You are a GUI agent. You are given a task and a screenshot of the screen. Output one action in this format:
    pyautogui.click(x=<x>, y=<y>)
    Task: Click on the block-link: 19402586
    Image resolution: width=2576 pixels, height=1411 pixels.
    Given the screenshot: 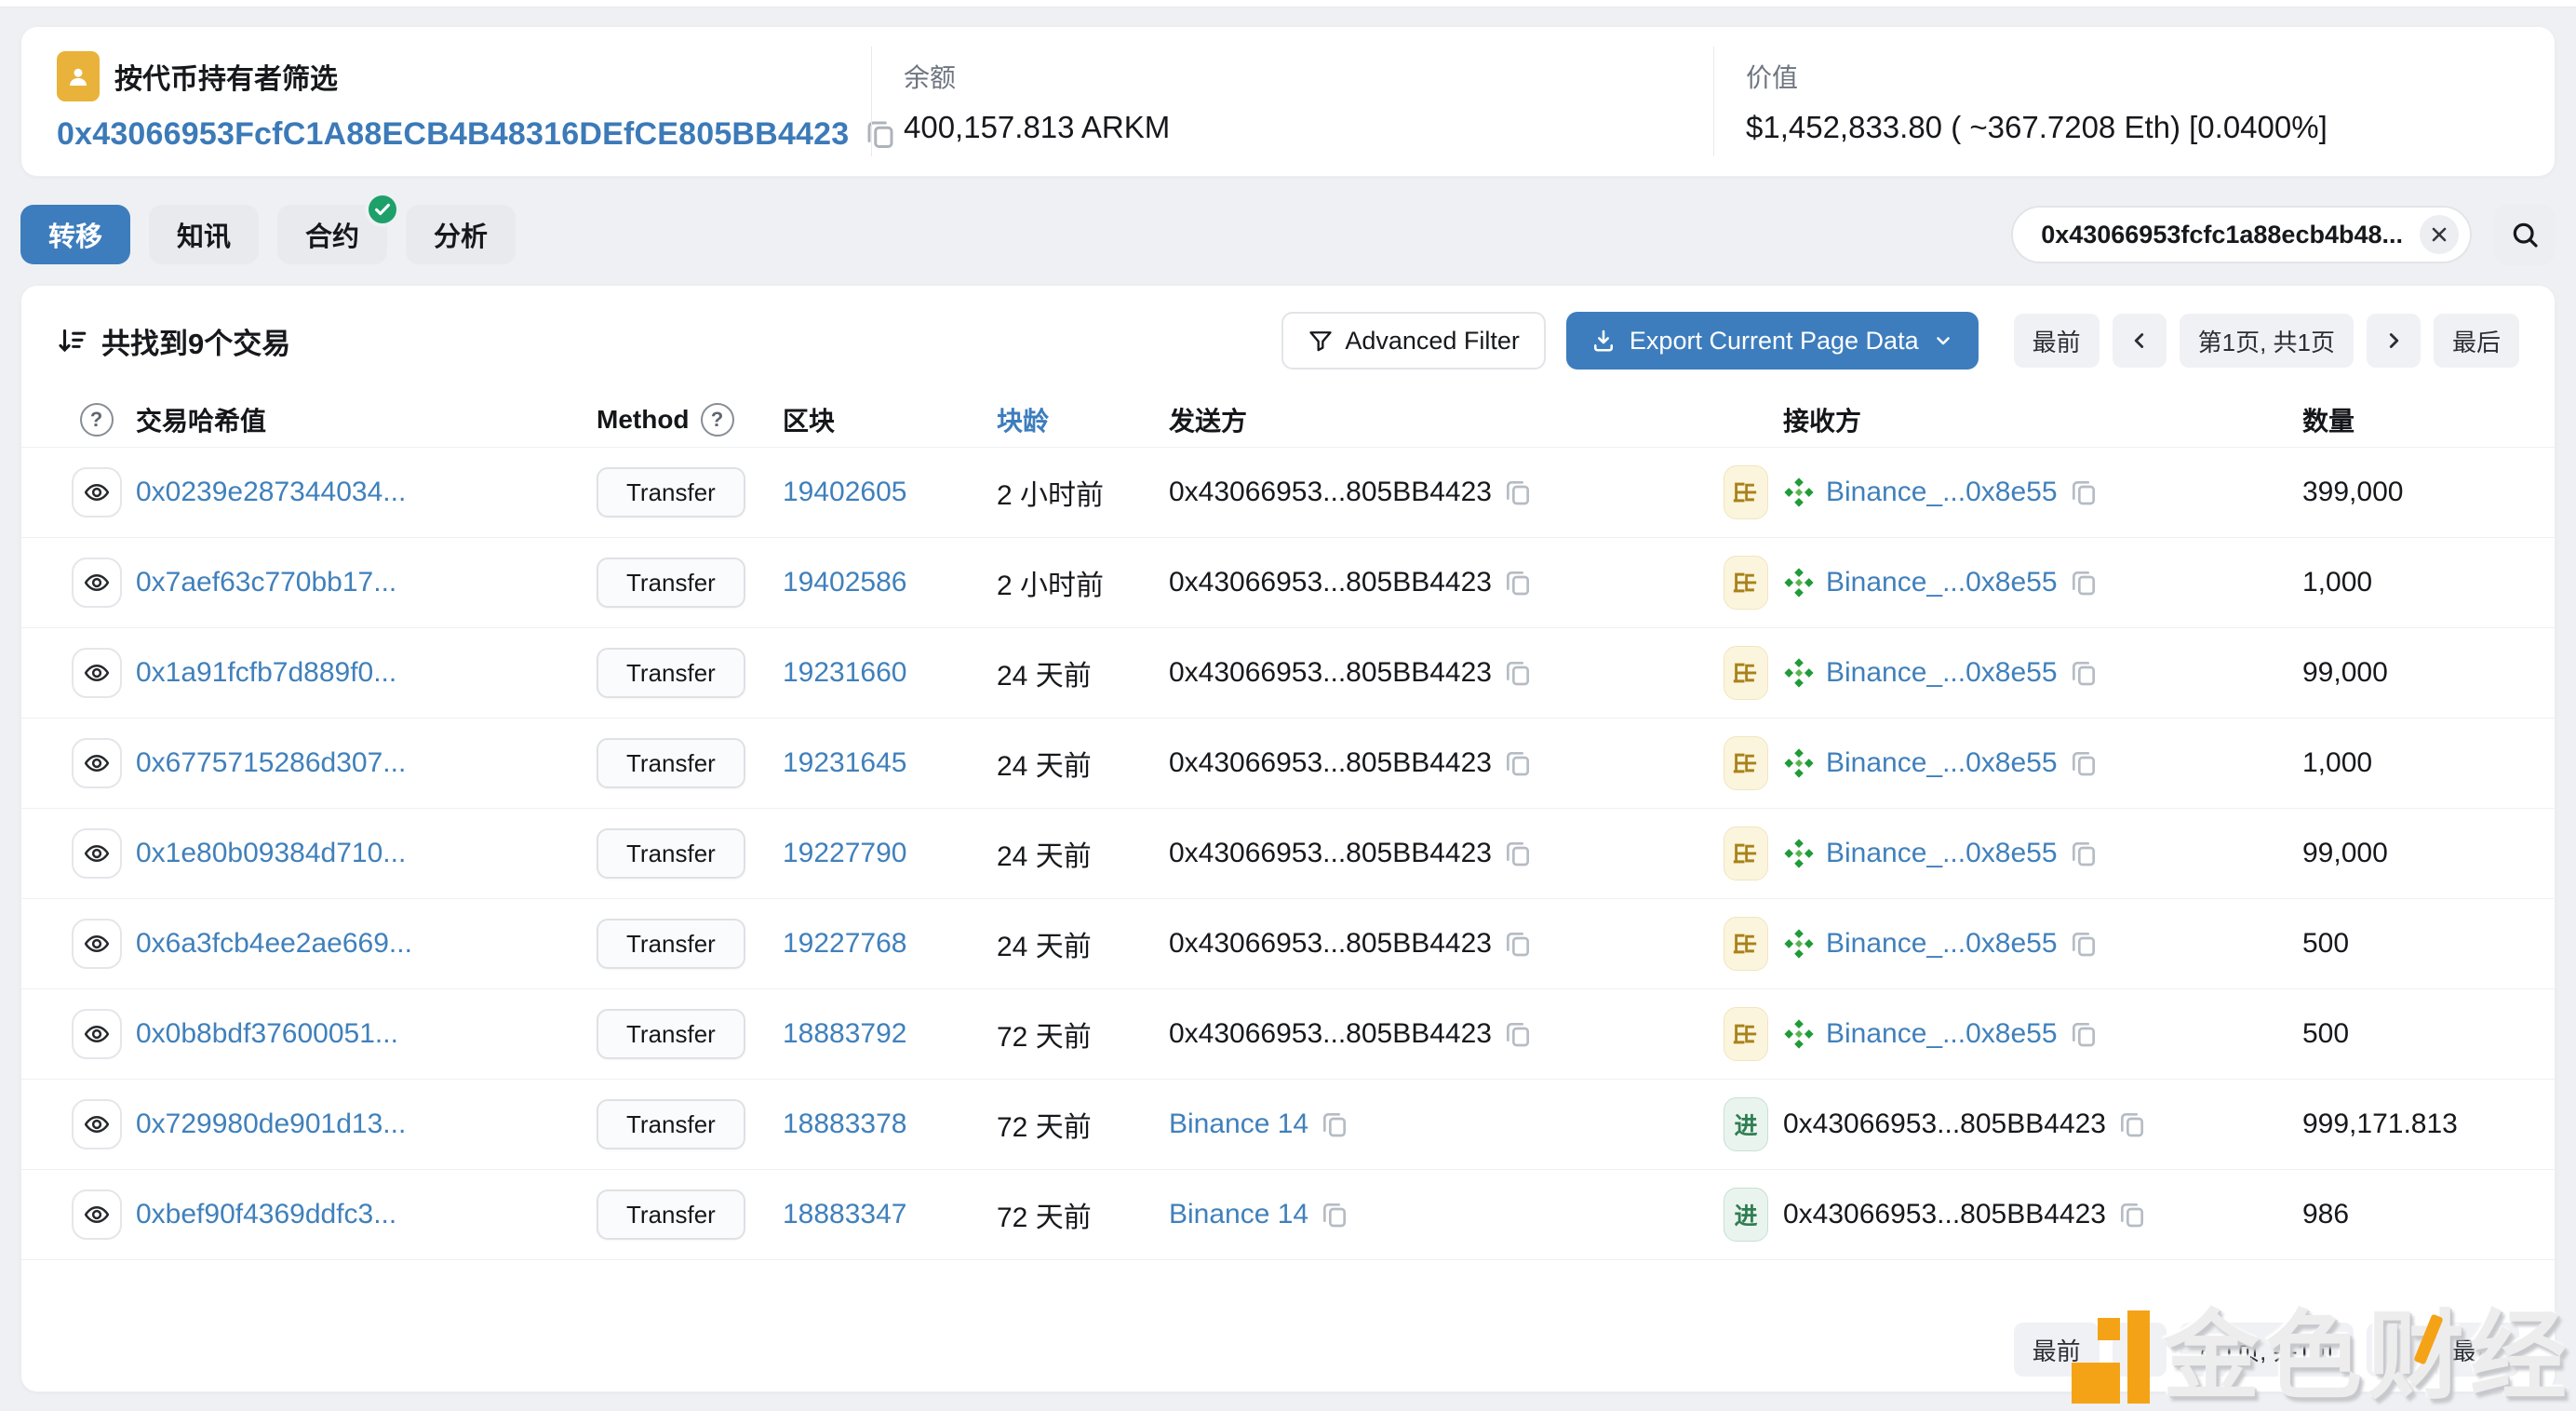 What is the action you would take?
    pyautogui.click(x=890, y=582)
    